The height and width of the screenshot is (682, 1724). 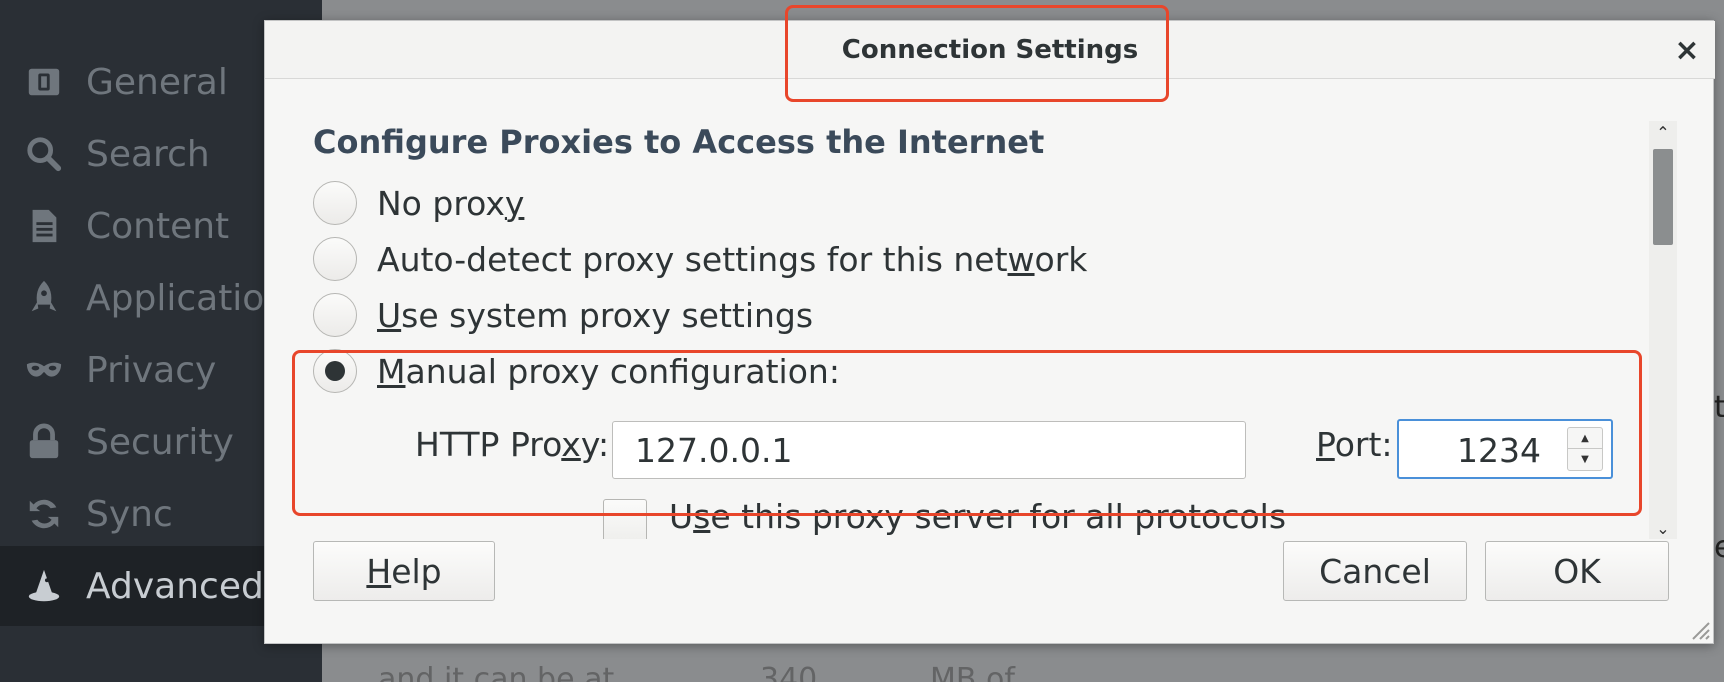 What do you see at coordinates (496, 672) in the screenshot?
I see `bg-cache-text: and it can be at` at bounding box center [496, 672].